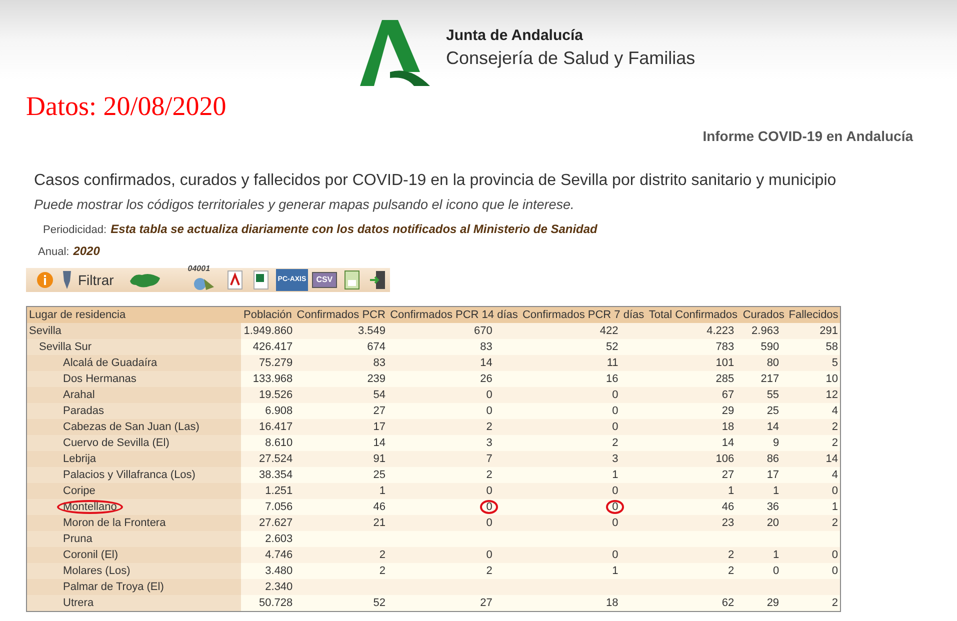 This screenshot has width=957, height=621. I want to click on globe-icon, so click(204, 284).